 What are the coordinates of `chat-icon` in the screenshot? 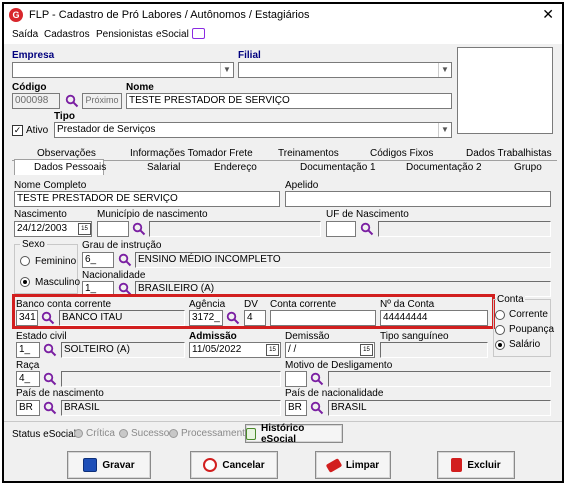 It's located at (198, 33).